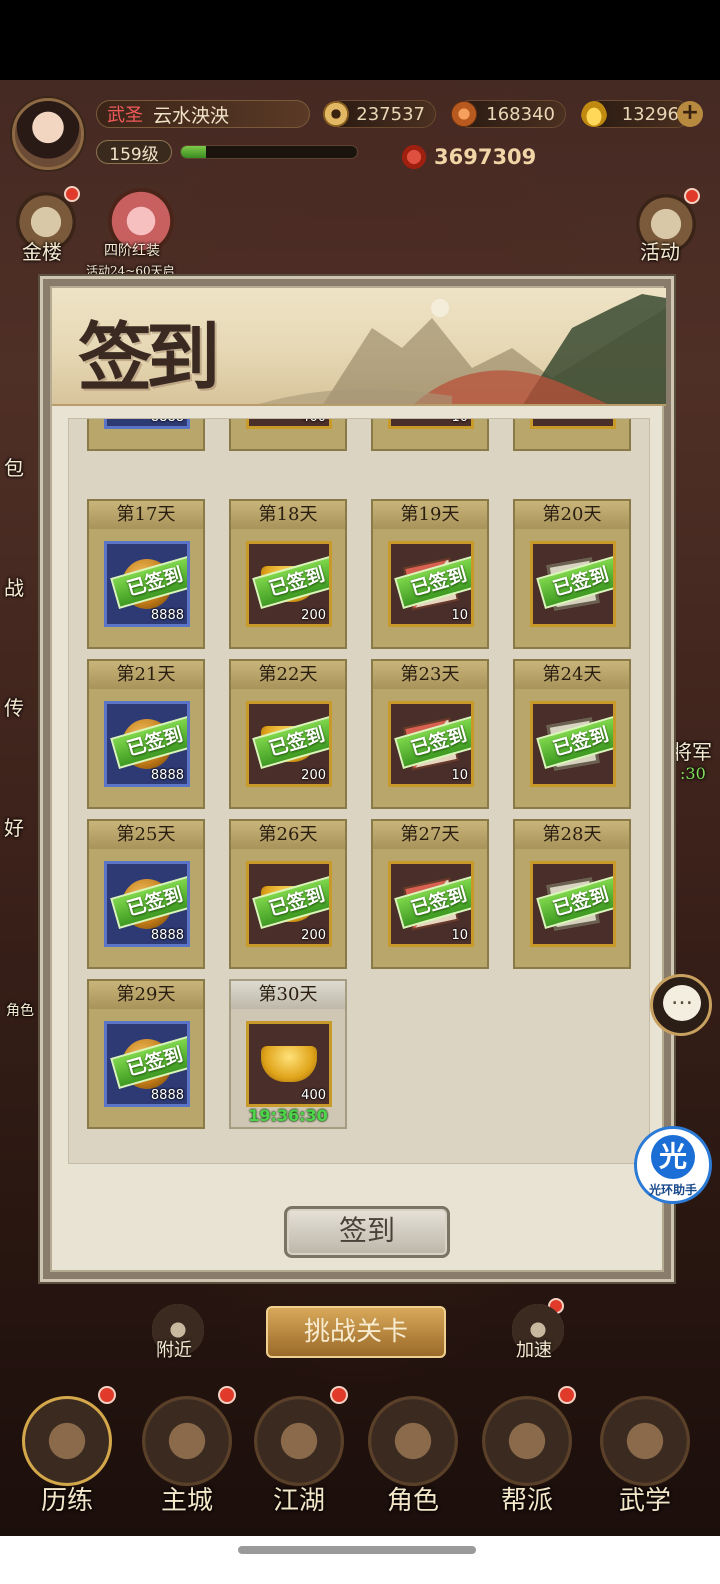  Describe the element at coordinates (187, 1441) in the screenshot. I see `city-gate-icon` at that location.